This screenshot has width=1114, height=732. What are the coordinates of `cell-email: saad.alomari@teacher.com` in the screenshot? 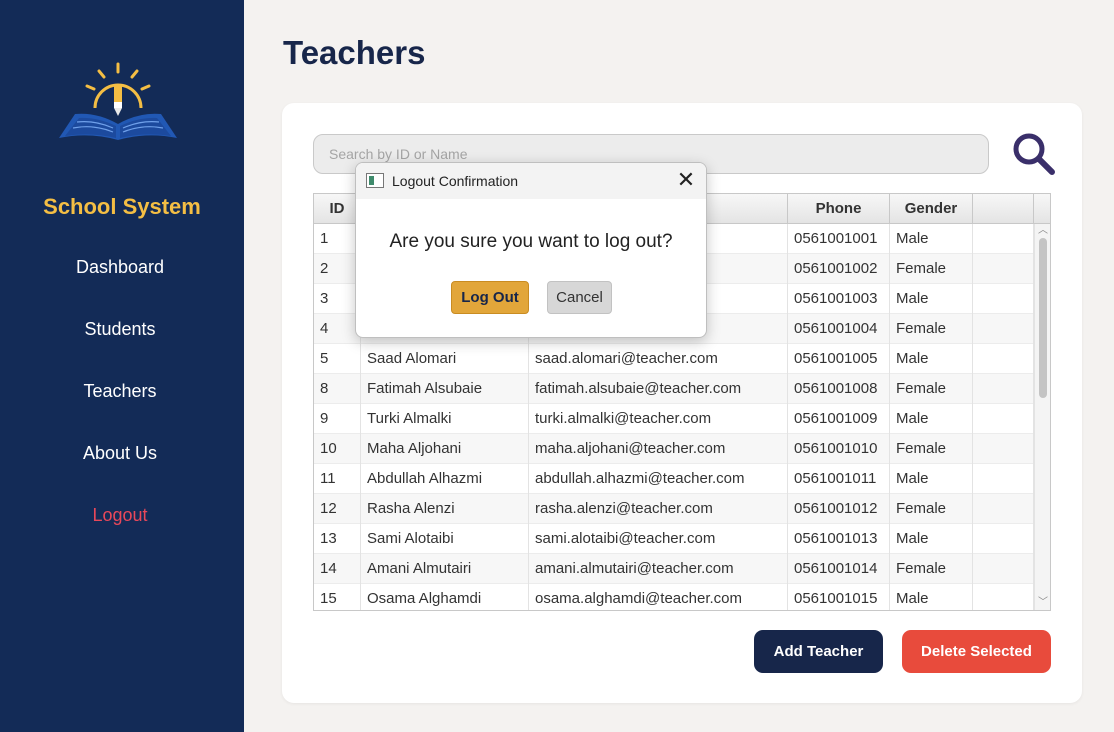 It's located at (658, 359).